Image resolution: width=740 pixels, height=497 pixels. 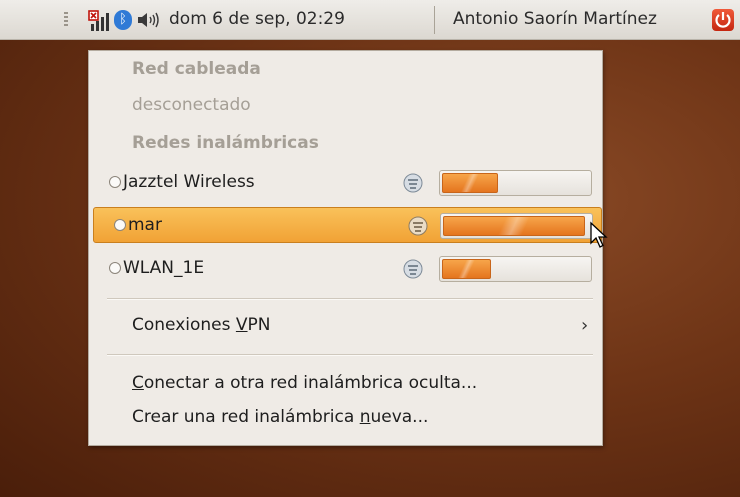 What do you see at coordinates (196, 69) in the screenshot?
I see `wired-header: Red cableada` at bounding box center [196, 69].